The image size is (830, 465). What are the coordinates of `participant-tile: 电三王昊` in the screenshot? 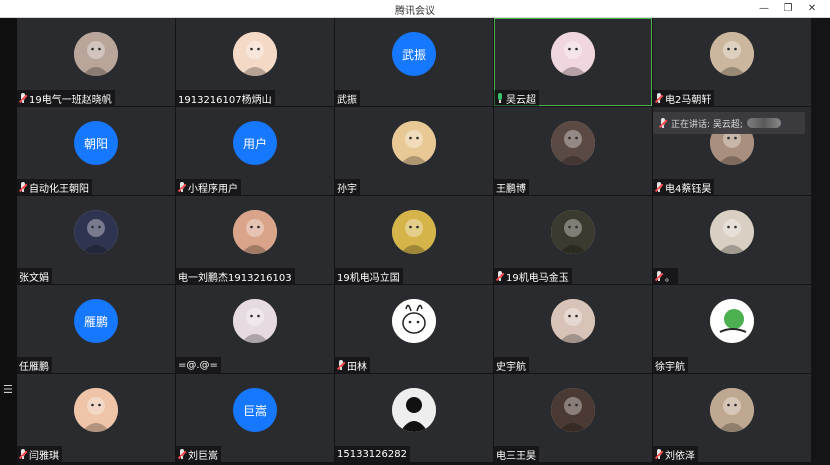 It's located at (573, 418).